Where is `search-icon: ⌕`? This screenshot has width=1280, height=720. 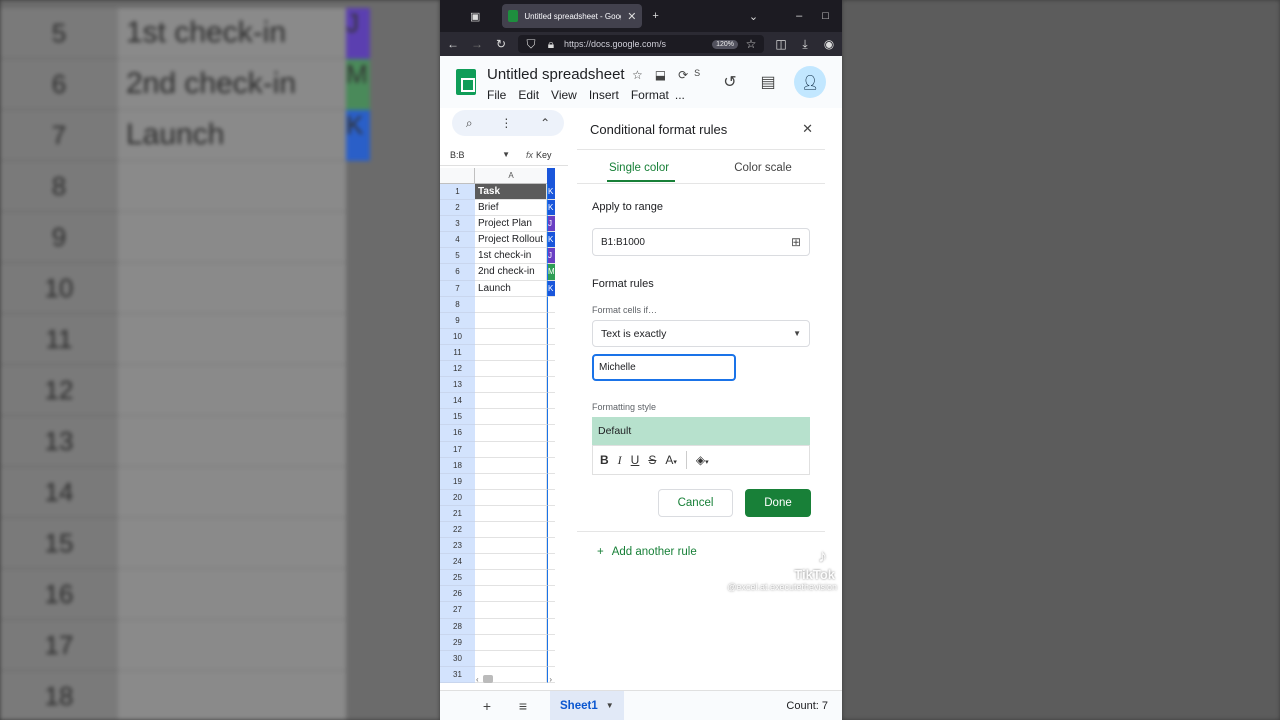
search-icon: ⌕ is located at coordinates (469, 123).